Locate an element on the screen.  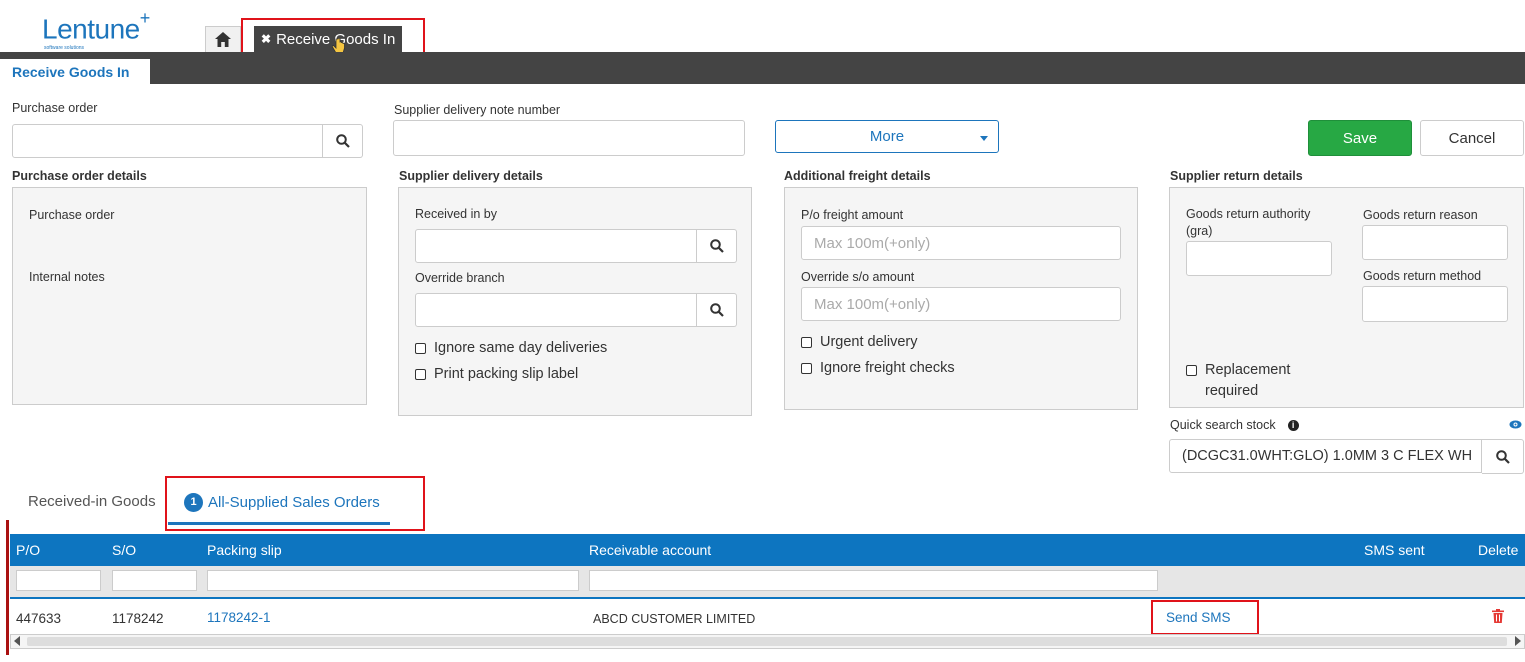
print-packing-slip-checkbox: Print packing slip label is located at coordinates (496, 374).